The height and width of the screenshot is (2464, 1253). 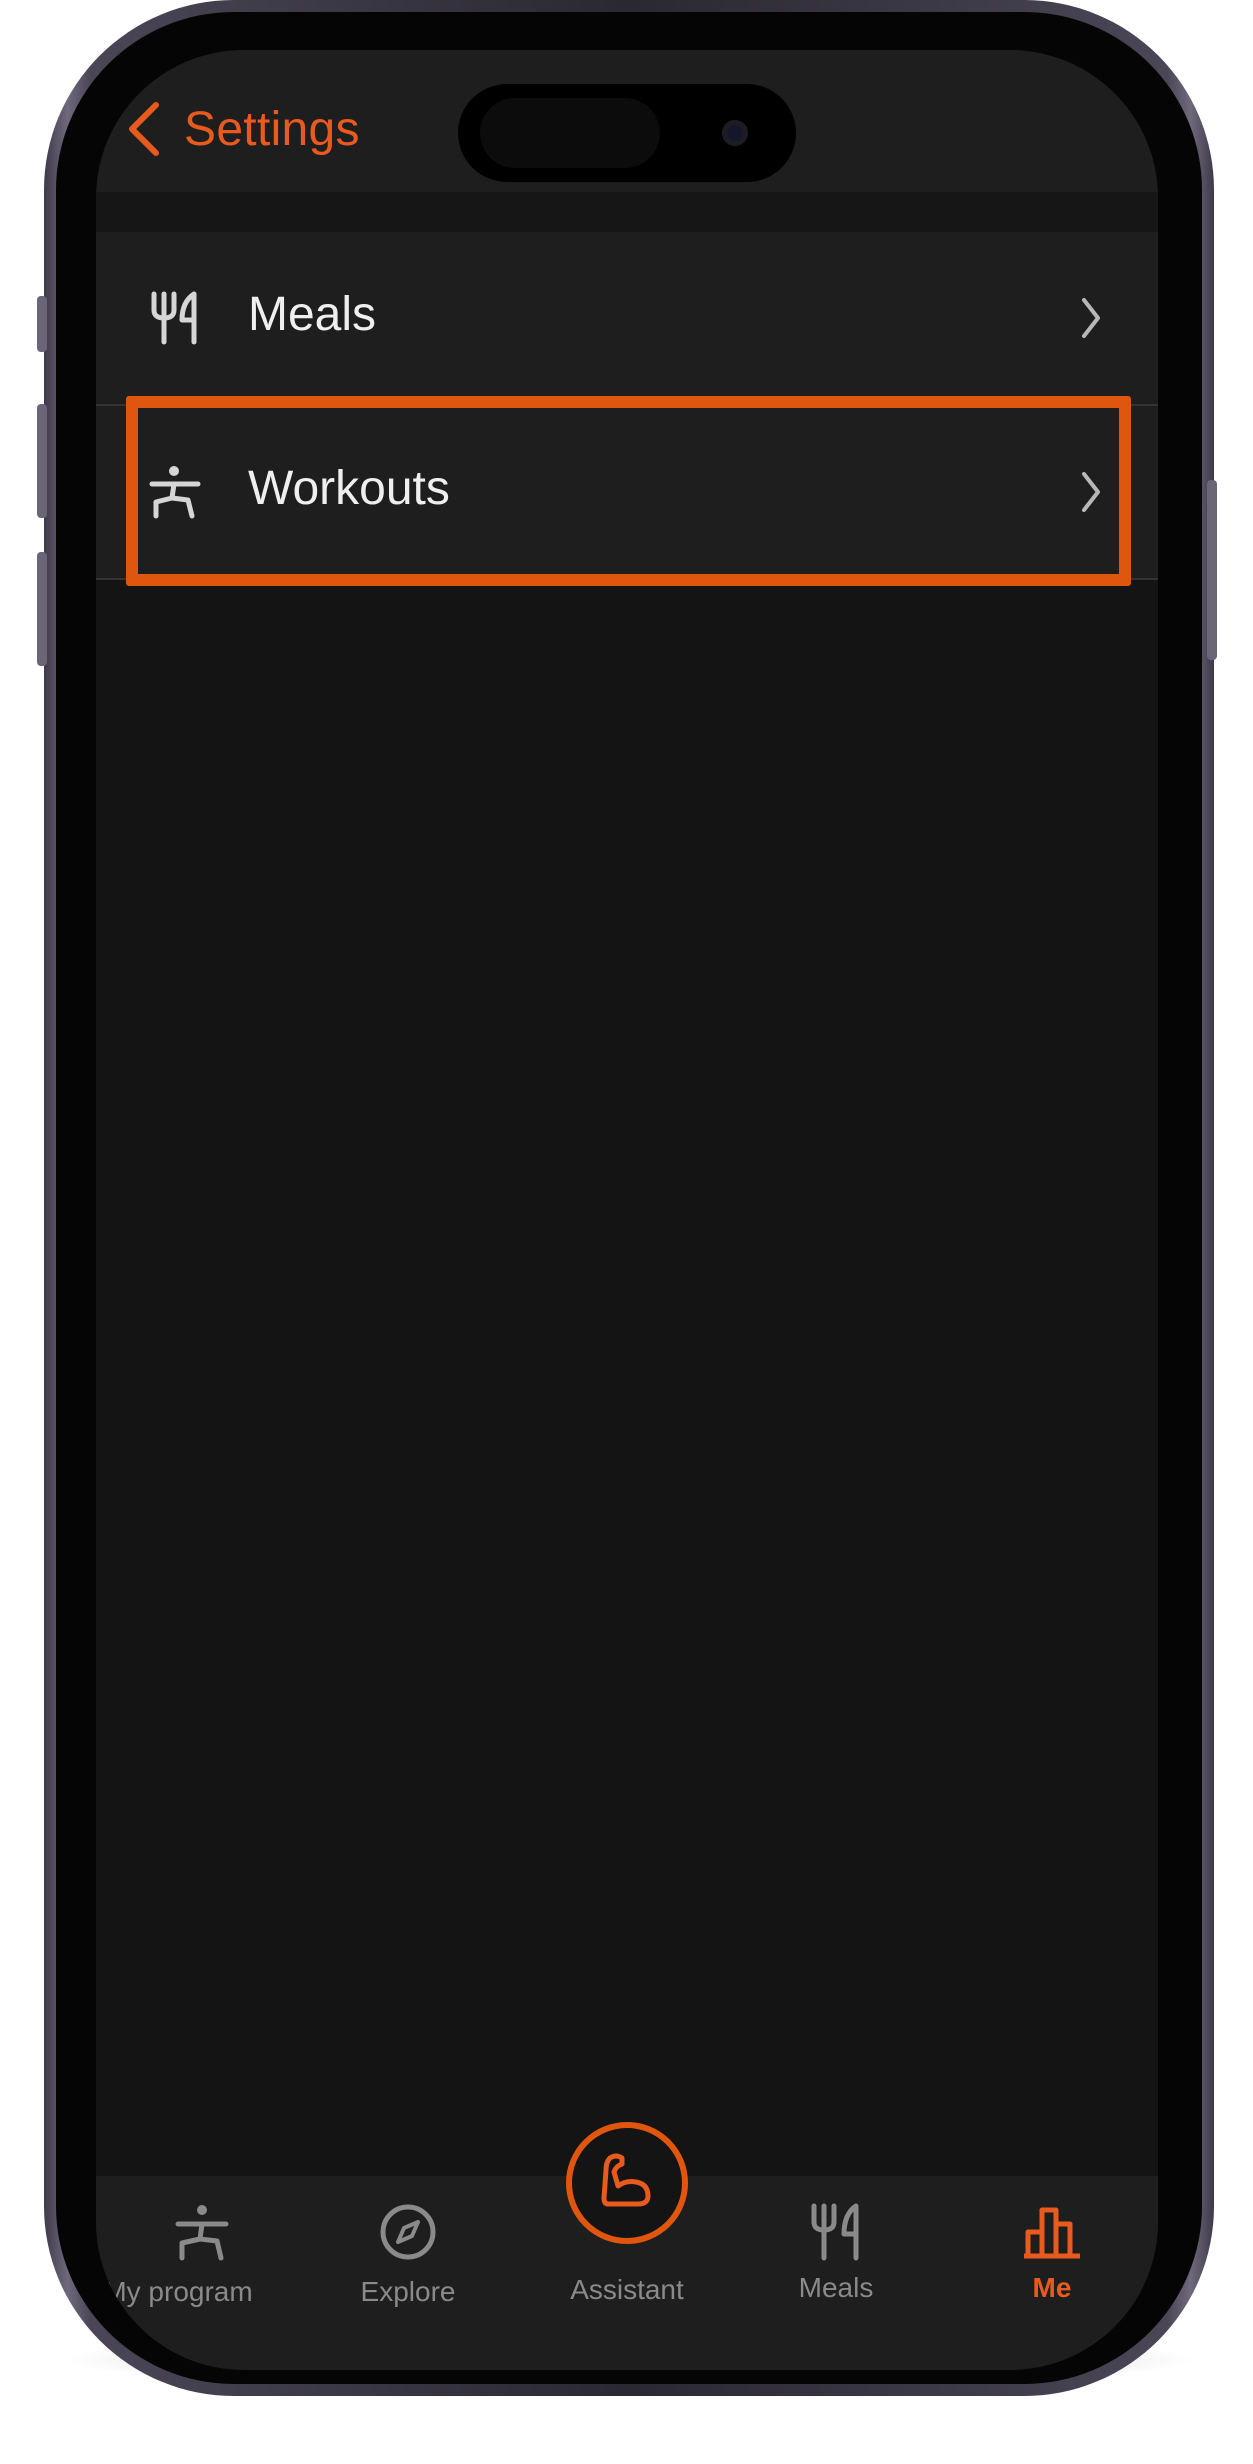 I want to click on bar-chart-icon, so click(x=1052, y=2233).